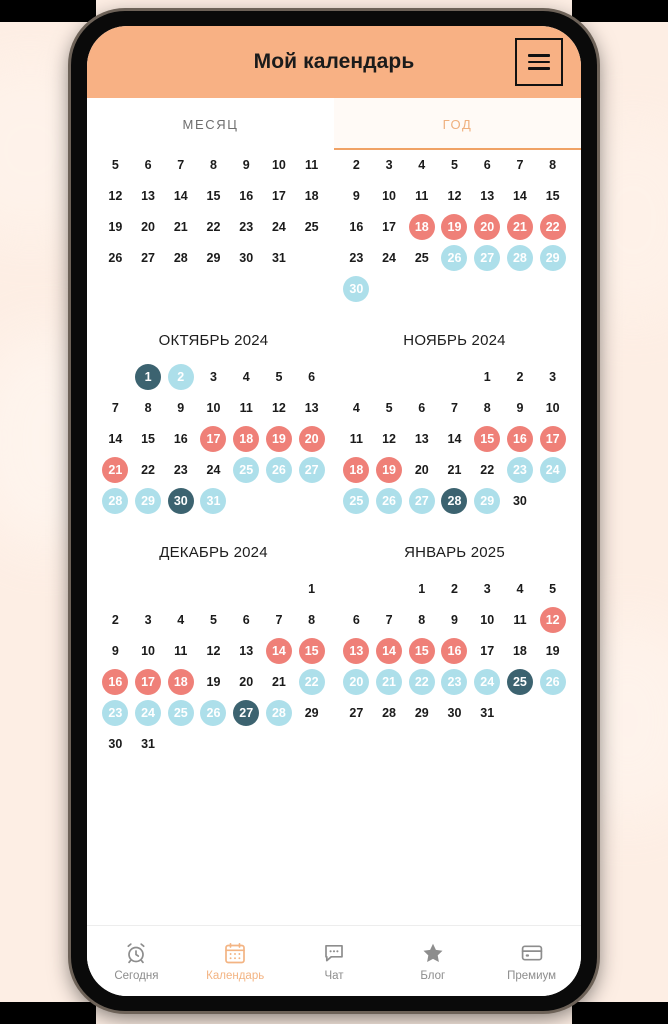  Describe the element at coordinates (356, 227) in the screenshot. I see `day-cell: 16` at that location.